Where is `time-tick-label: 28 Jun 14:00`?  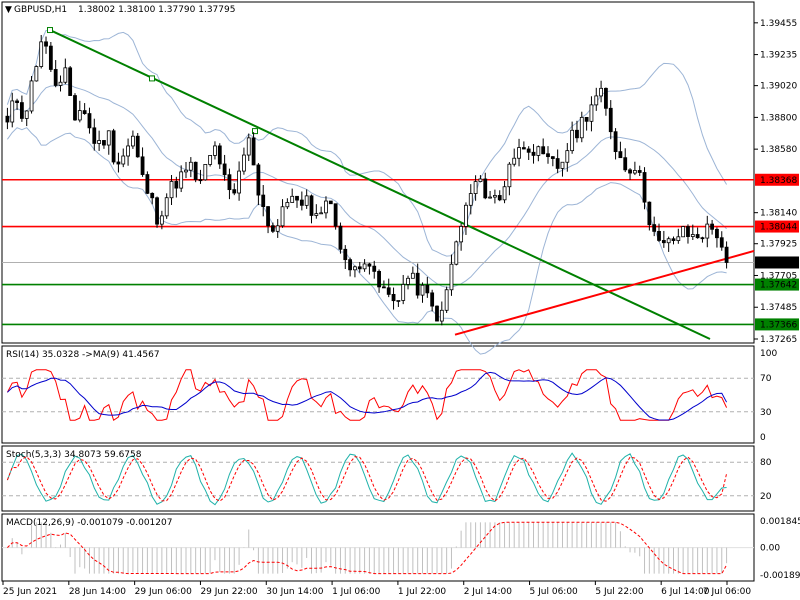
time-tick-label: 28 Jun 14:00 is located at coordinates (97, 592).